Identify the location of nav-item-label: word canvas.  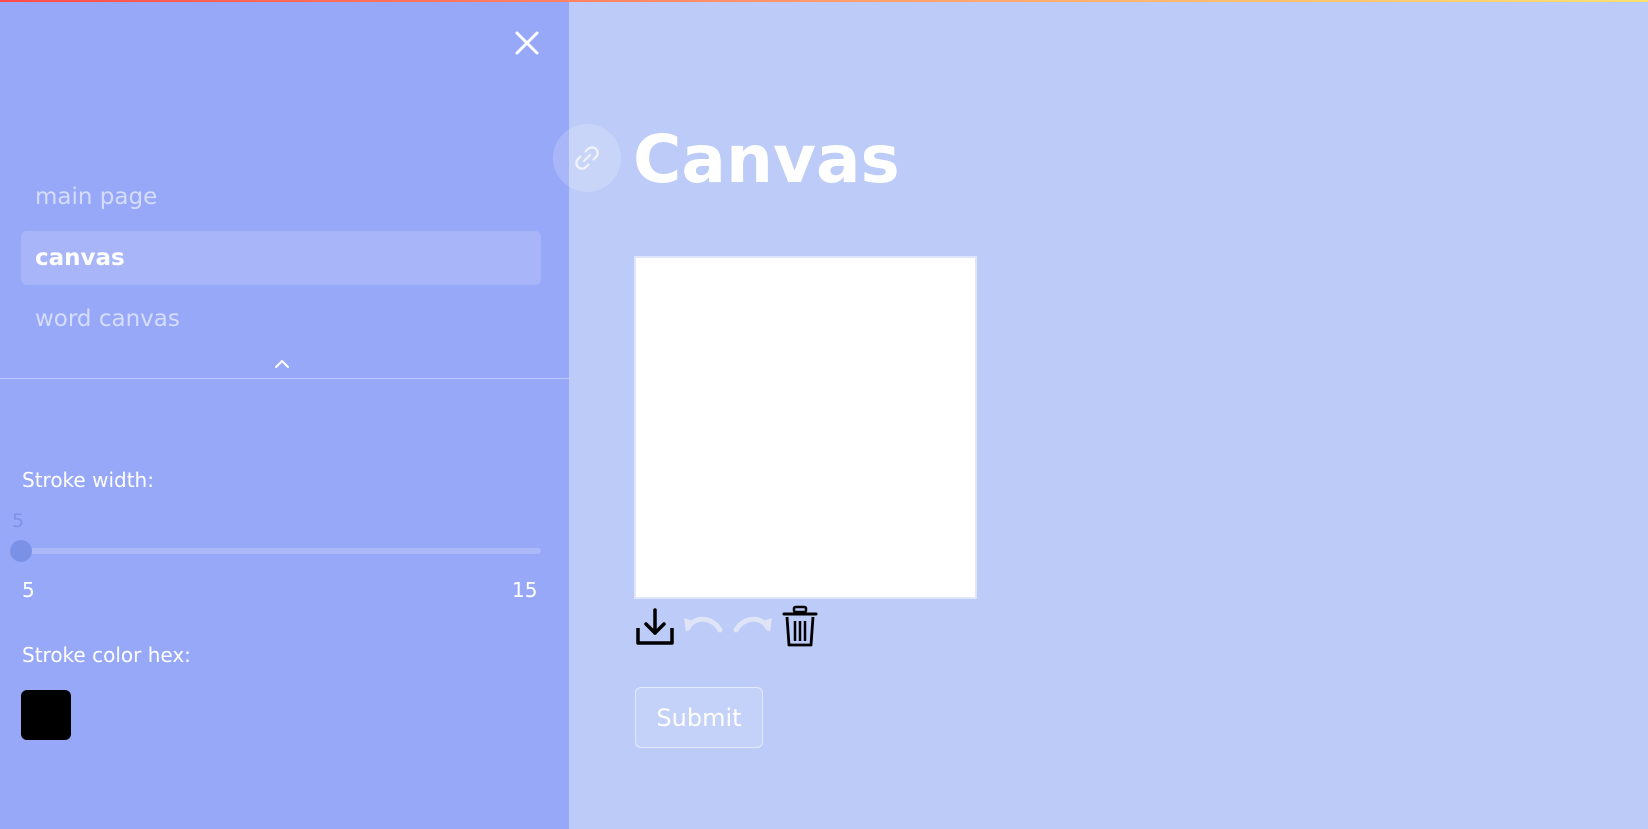
(107, 319).